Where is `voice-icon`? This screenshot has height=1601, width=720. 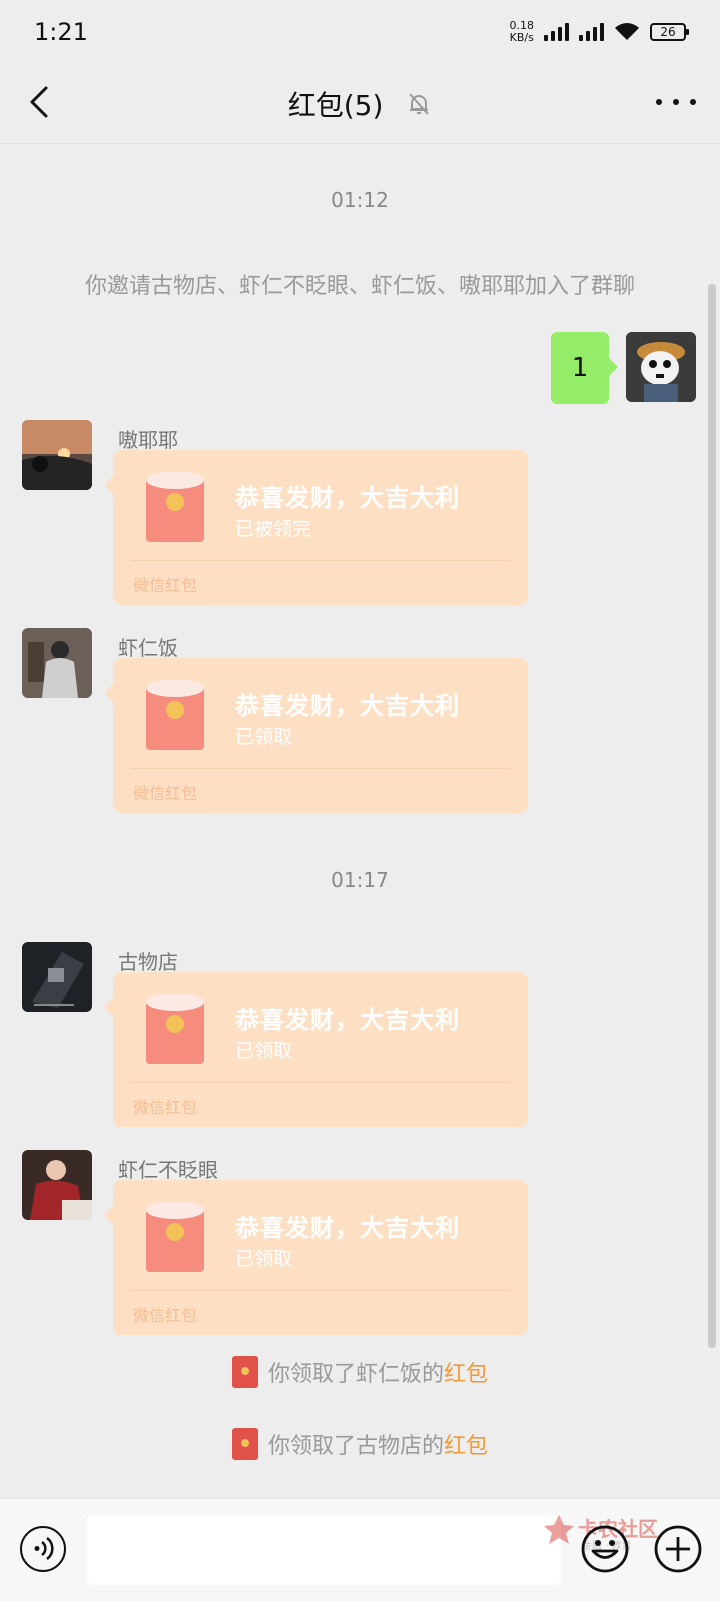 voice-icon is located at coordinates (44, 1548).